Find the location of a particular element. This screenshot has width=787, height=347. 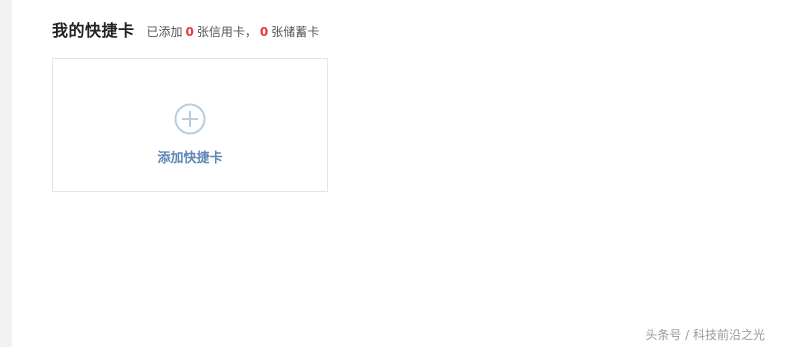

add-quick-card-button: 添加快捷卡 is located at coordinates (190, 125).